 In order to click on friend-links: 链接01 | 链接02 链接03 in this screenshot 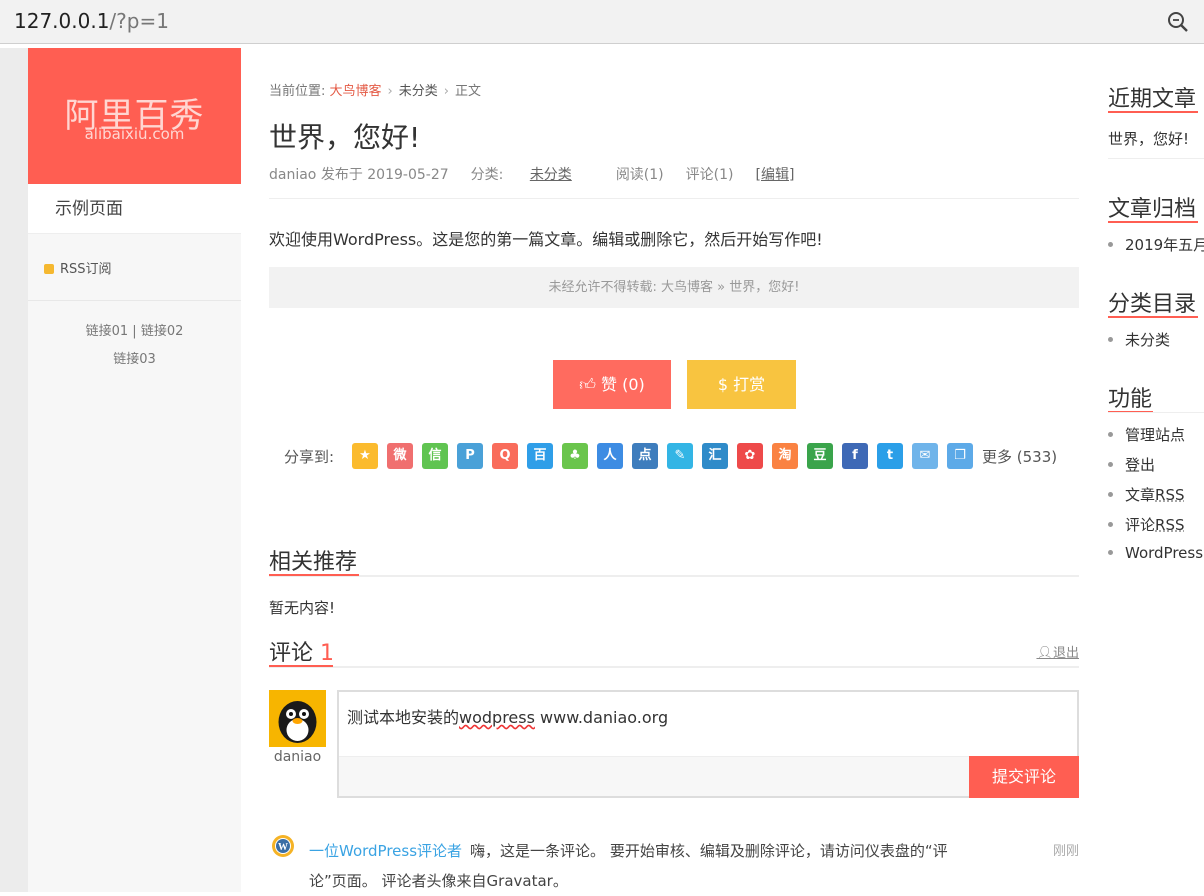, I will do `click(134, 346)`.